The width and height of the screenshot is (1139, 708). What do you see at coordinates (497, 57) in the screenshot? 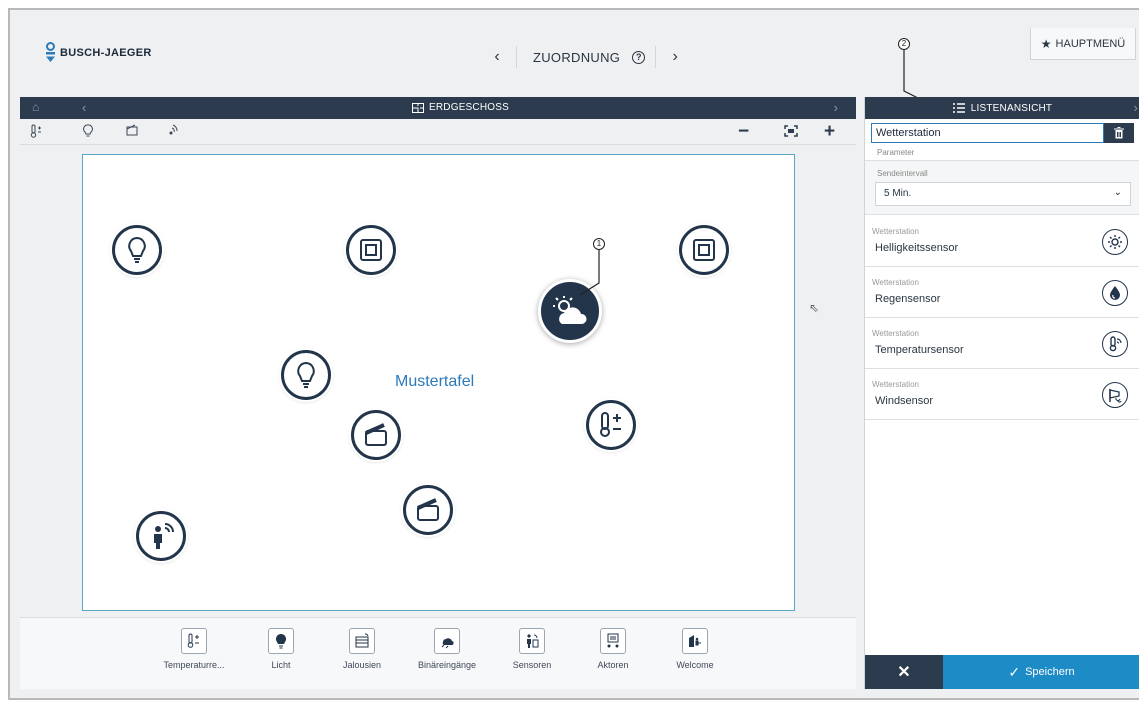
I see `chevron-left-icon: ‹` at bounding box center [497, 57].